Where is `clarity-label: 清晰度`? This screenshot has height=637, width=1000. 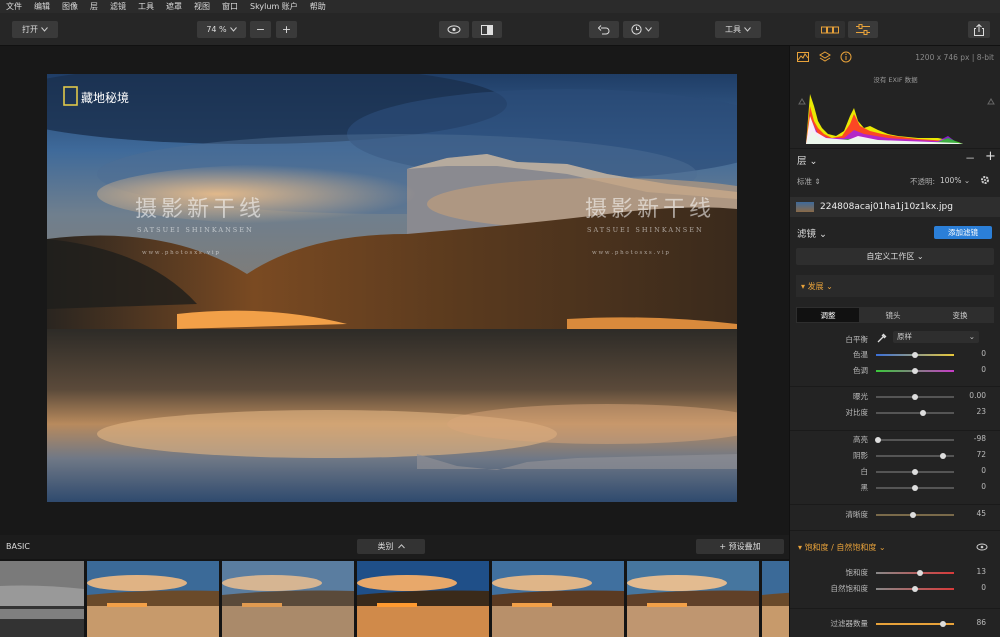 clarity-label: 清晰度 is located at coordinates (857, 514).